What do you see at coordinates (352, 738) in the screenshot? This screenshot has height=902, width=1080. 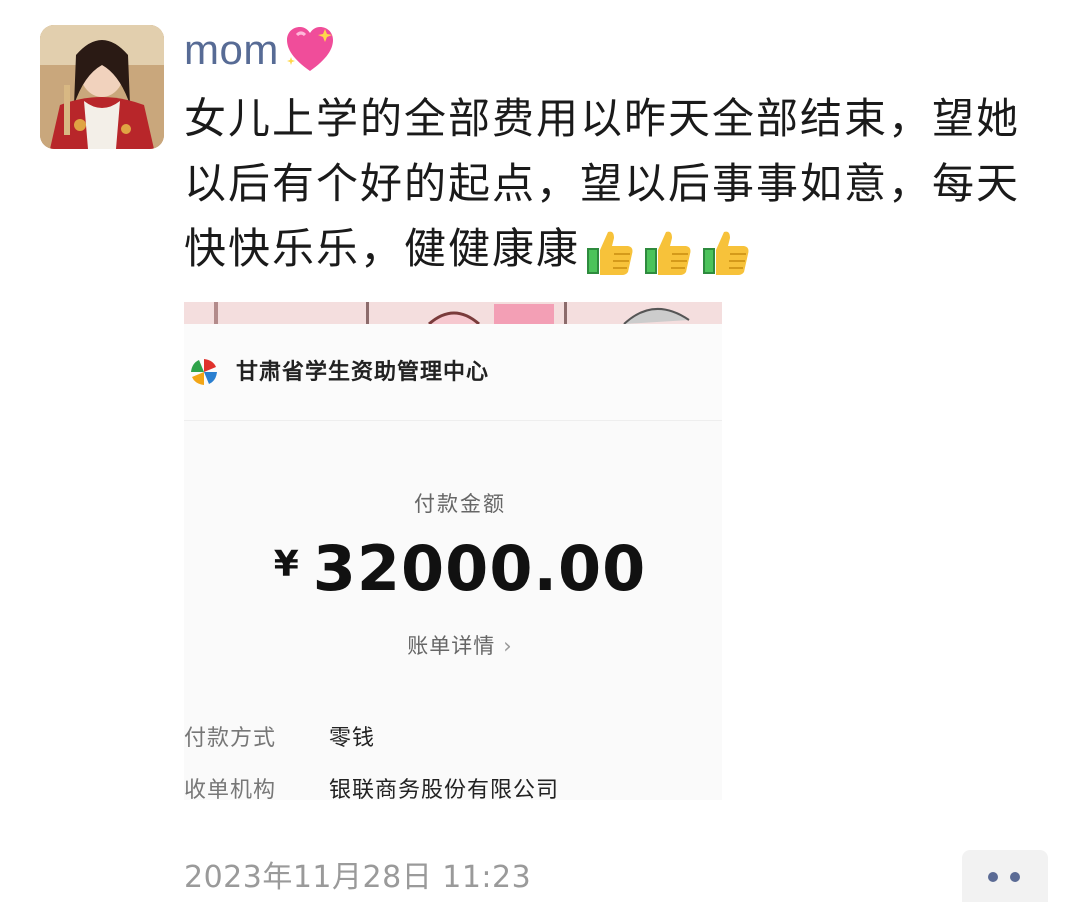 I see `payment-method-value: 零钱` at bounding box center [352, 738].